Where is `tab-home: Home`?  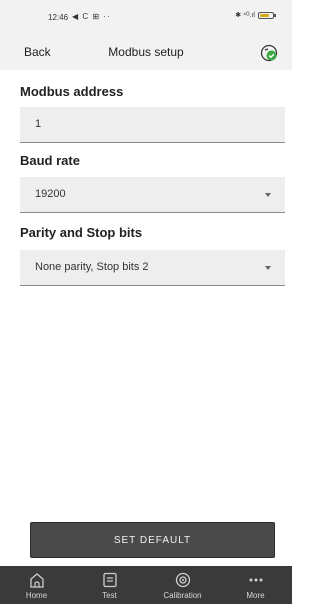 tab-home: Home is located at coordinates (36, 585).